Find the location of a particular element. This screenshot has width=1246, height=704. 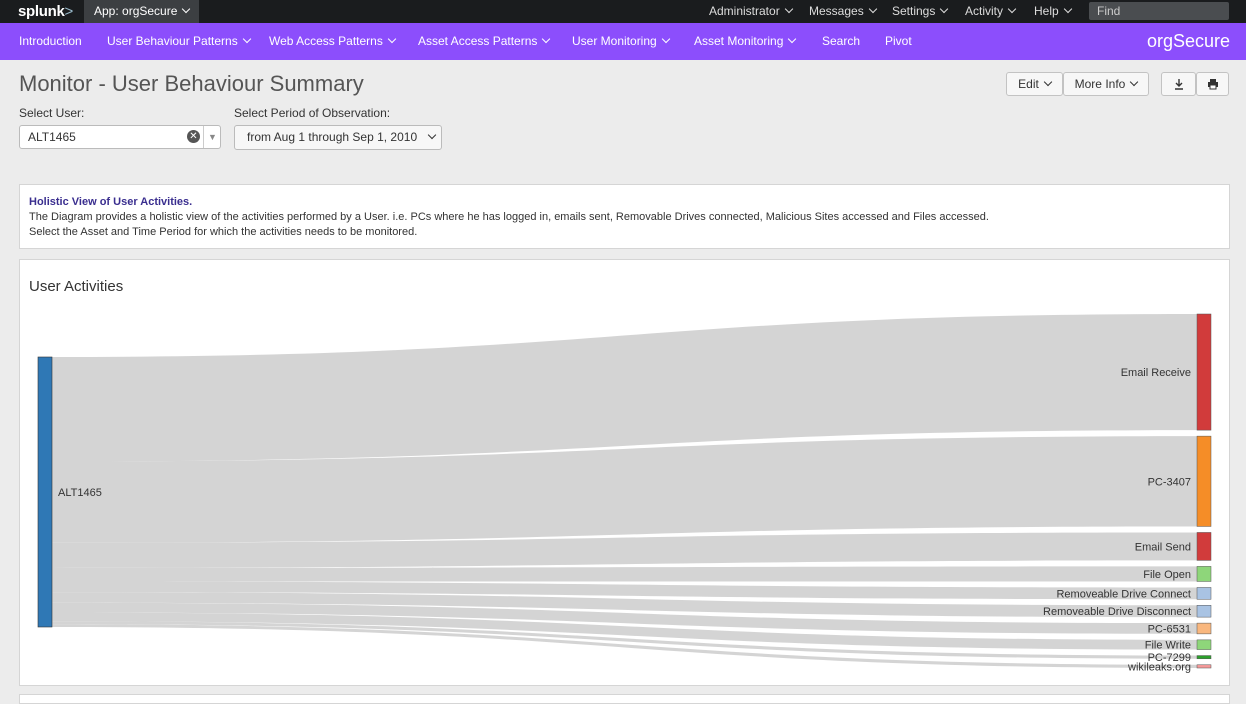

print-icon is located at coordinates (1212, 84).